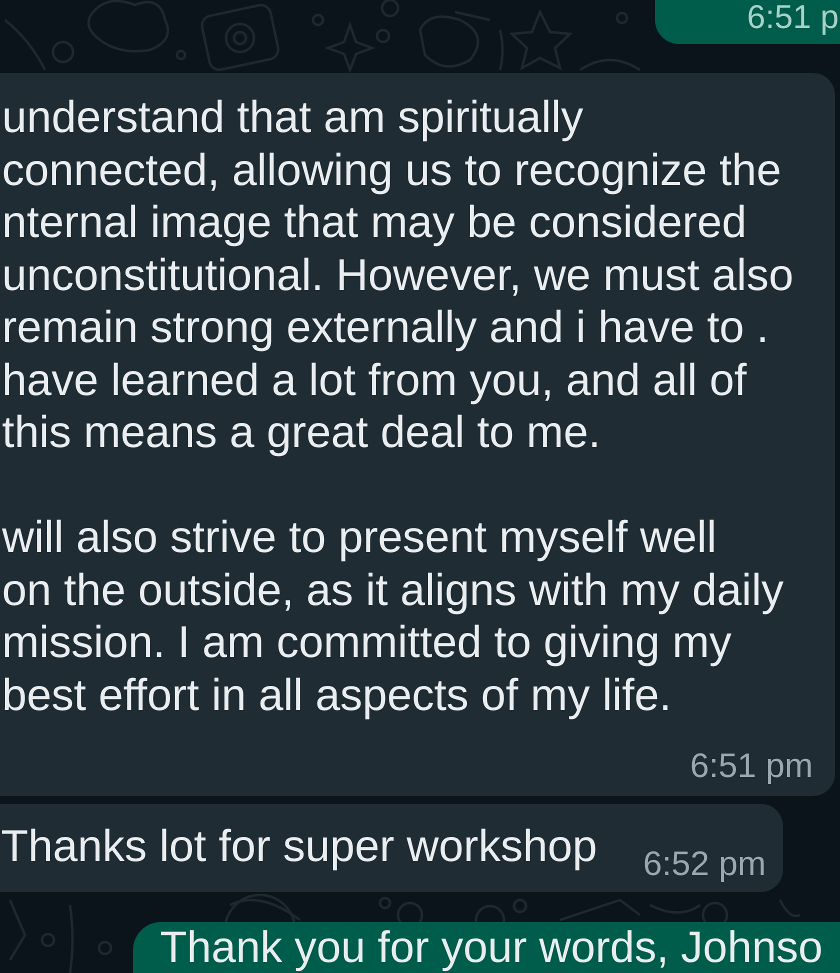 The height and width of the screenshot is (973, 840). I want to click on message-text: Thank you for your words, Johnso, so click(491, 948).